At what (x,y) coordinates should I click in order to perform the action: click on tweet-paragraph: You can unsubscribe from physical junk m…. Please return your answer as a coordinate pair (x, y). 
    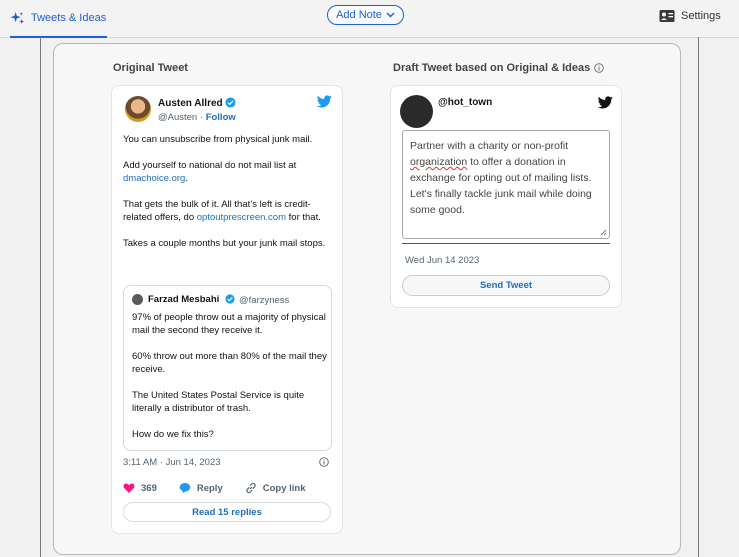
    Looking at the image, I should click on (218, 139).